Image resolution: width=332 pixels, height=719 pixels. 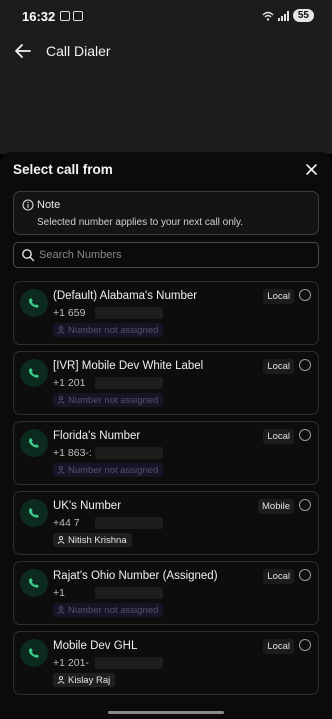 I want to click on info-icon, so click(x=28, y=205).